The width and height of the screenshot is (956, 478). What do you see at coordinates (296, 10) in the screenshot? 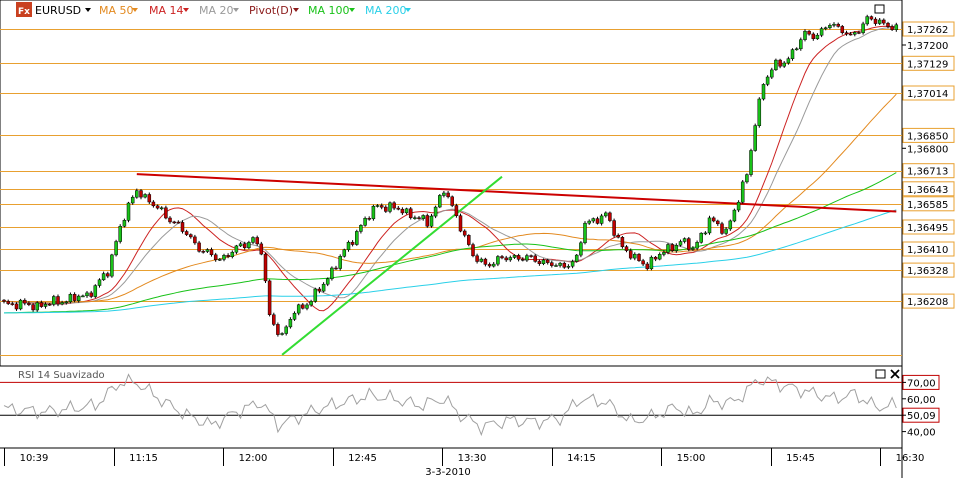
I see `indicator-pivot-dropdown-icon` at bounding box center [296, 10].